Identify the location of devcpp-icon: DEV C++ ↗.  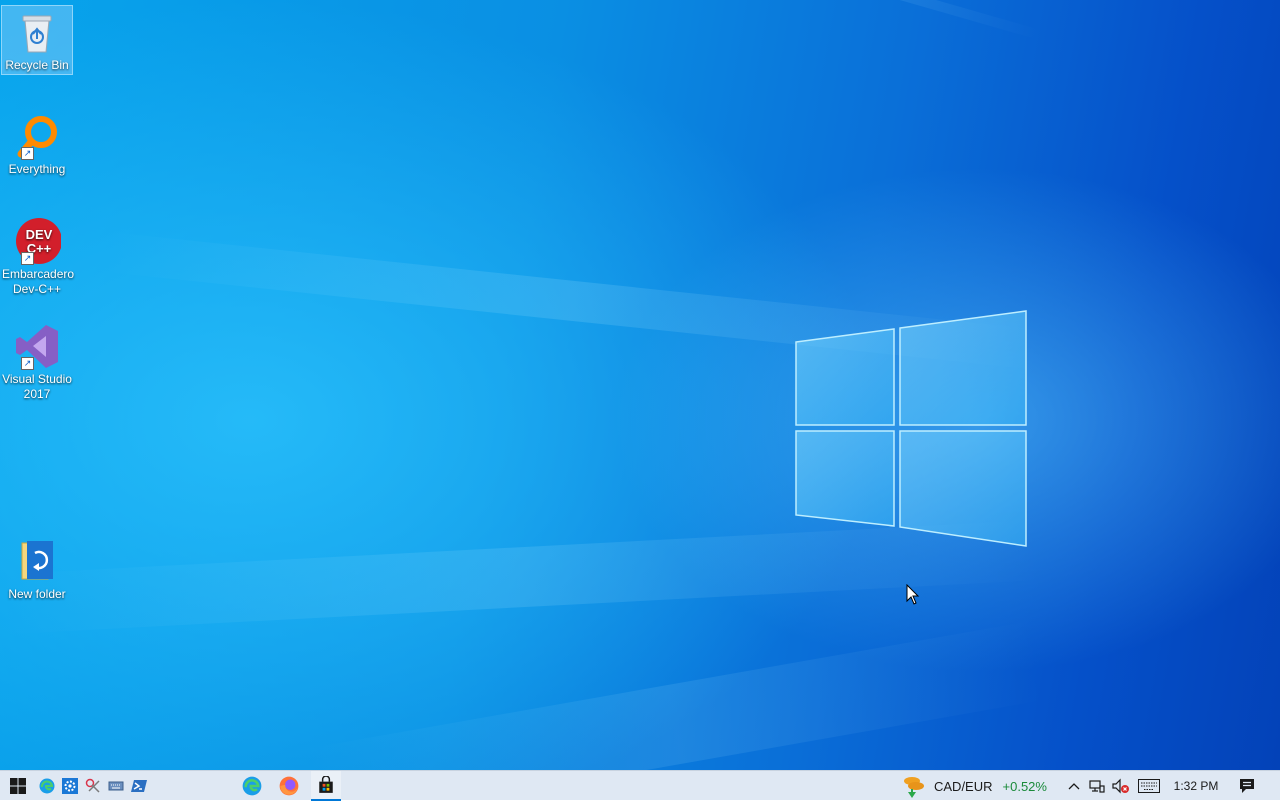
(37, 241).